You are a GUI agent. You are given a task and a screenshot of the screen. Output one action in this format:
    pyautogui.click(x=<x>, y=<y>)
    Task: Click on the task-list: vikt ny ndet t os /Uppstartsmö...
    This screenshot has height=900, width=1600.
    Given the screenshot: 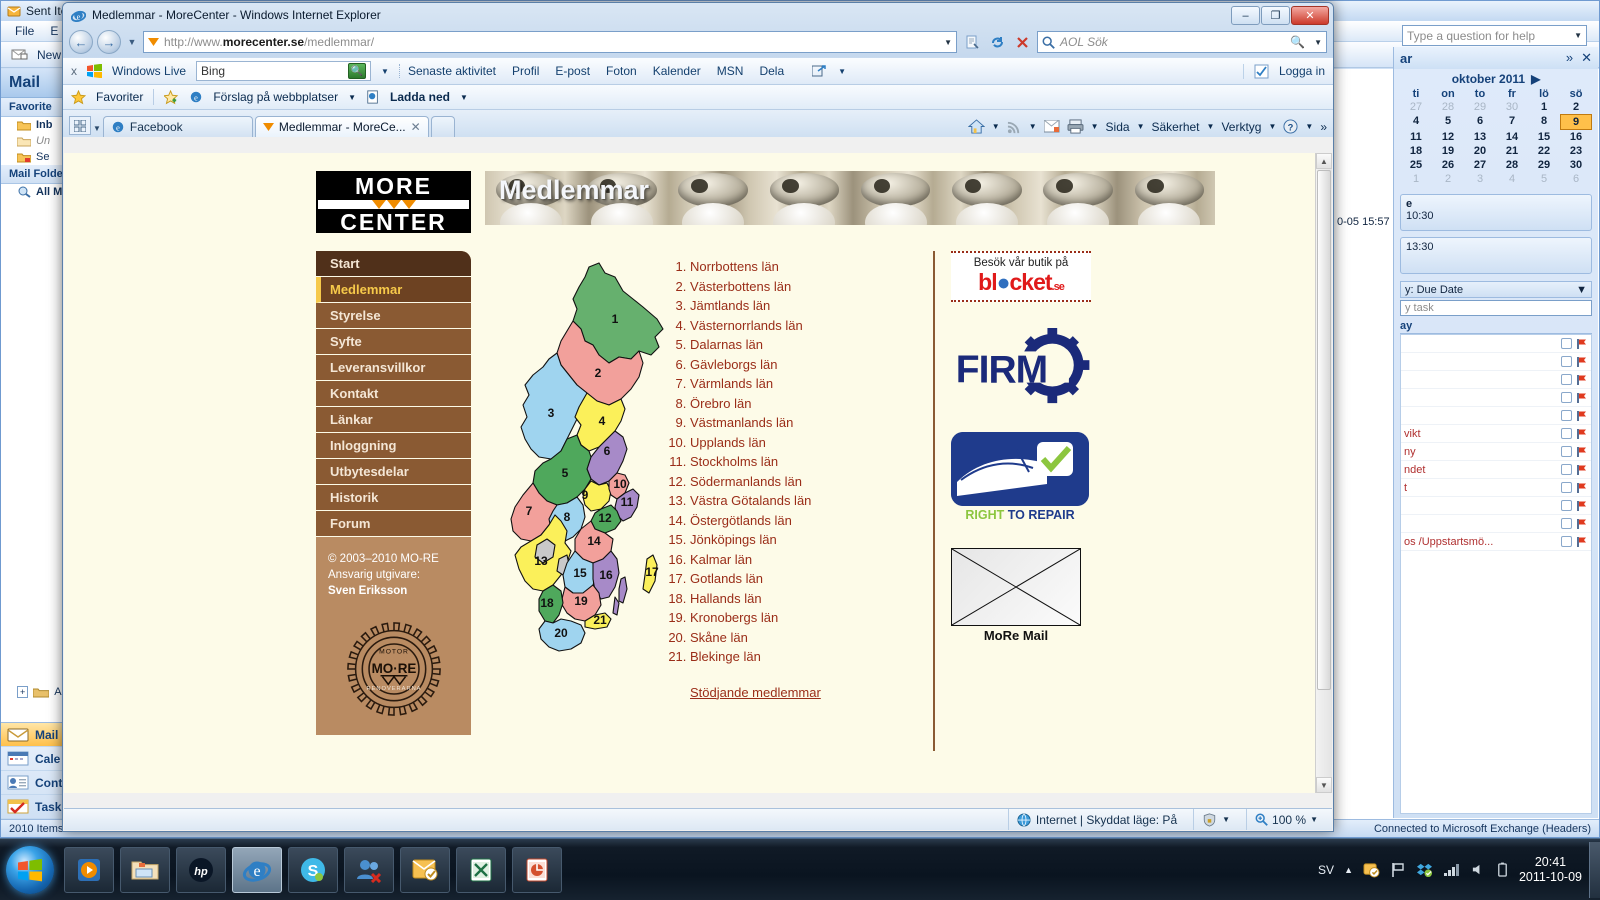 What is the action you would take?
    pyautogui.click(x=1496, y=574)
    